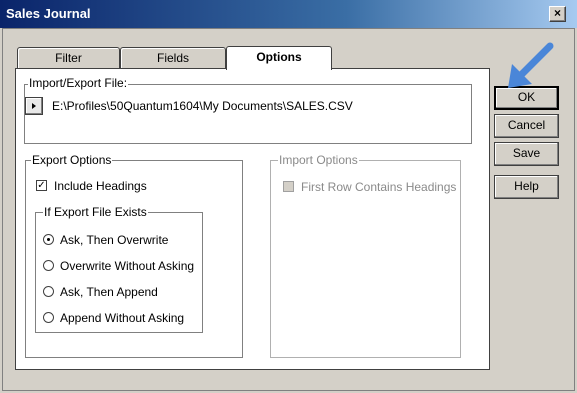 The height and width of the screenshot is (393, 577). What do you see at coordinates (557, 14) in the screenshot?
I see `close-button: ×` at bounding box center [557, 14].